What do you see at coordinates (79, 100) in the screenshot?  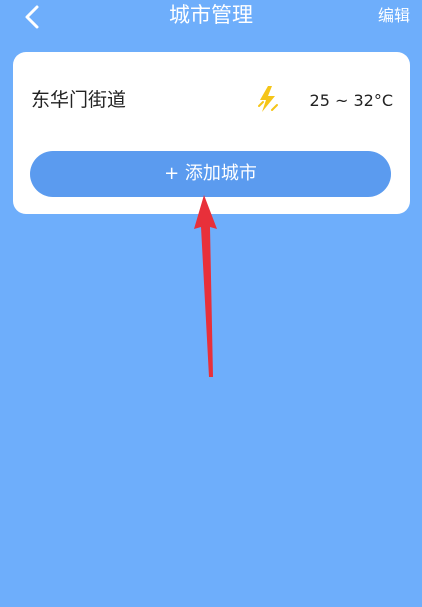 I see `city-name: 东华门街道` at bounding box center [79, 100].